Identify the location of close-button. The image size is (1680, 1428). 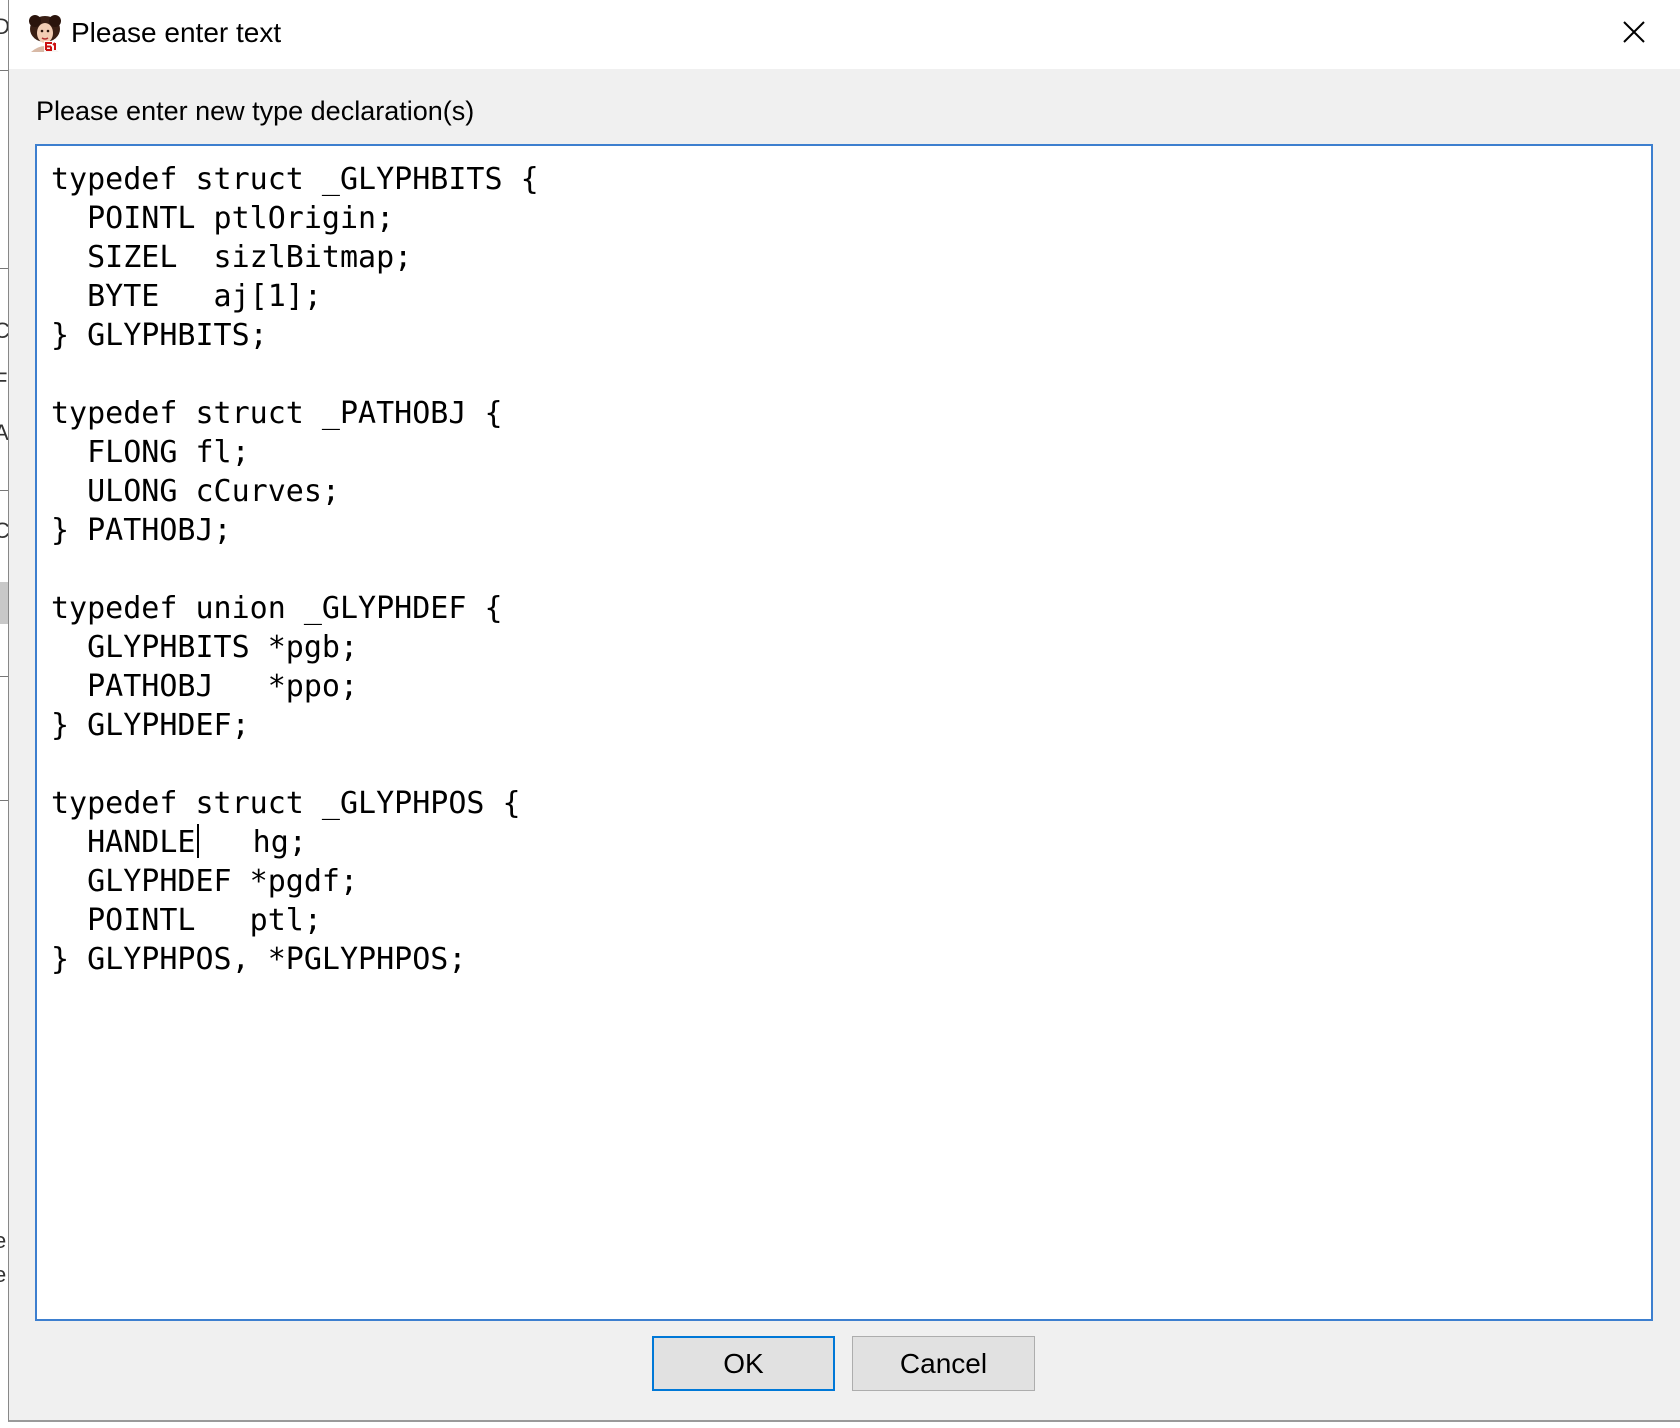
(1634, 34).